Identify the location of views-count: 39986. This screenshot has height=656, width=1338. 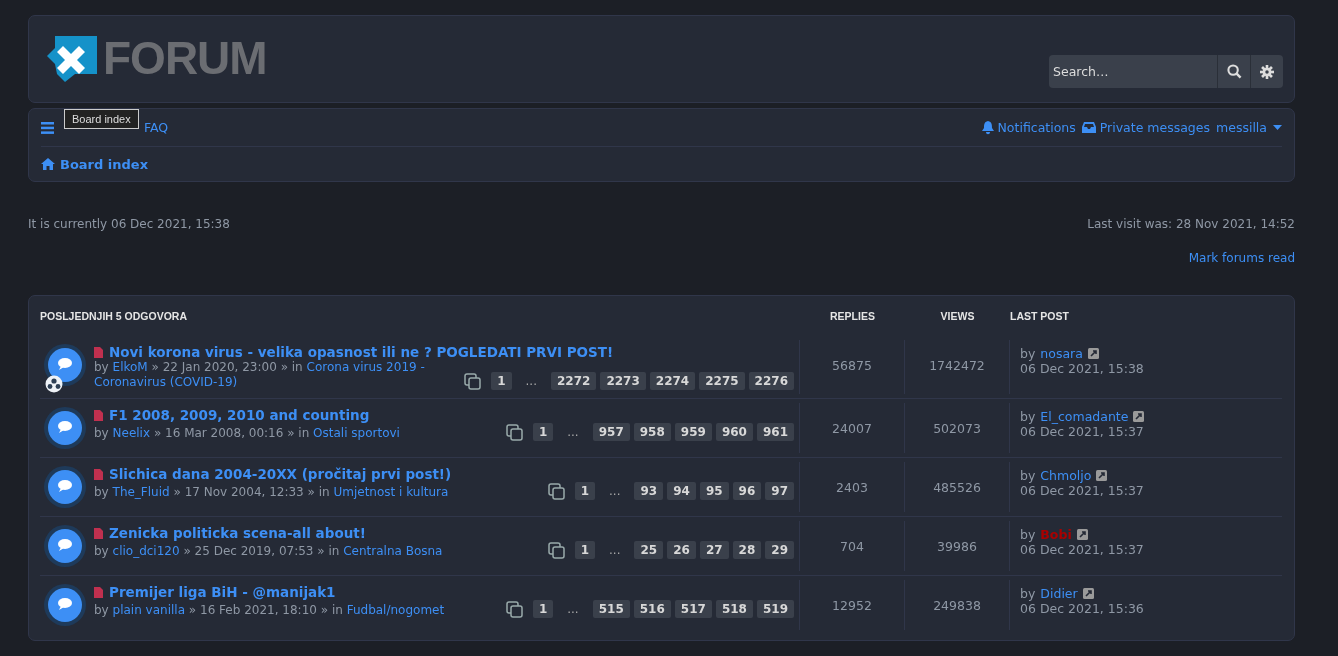
(957, 546).